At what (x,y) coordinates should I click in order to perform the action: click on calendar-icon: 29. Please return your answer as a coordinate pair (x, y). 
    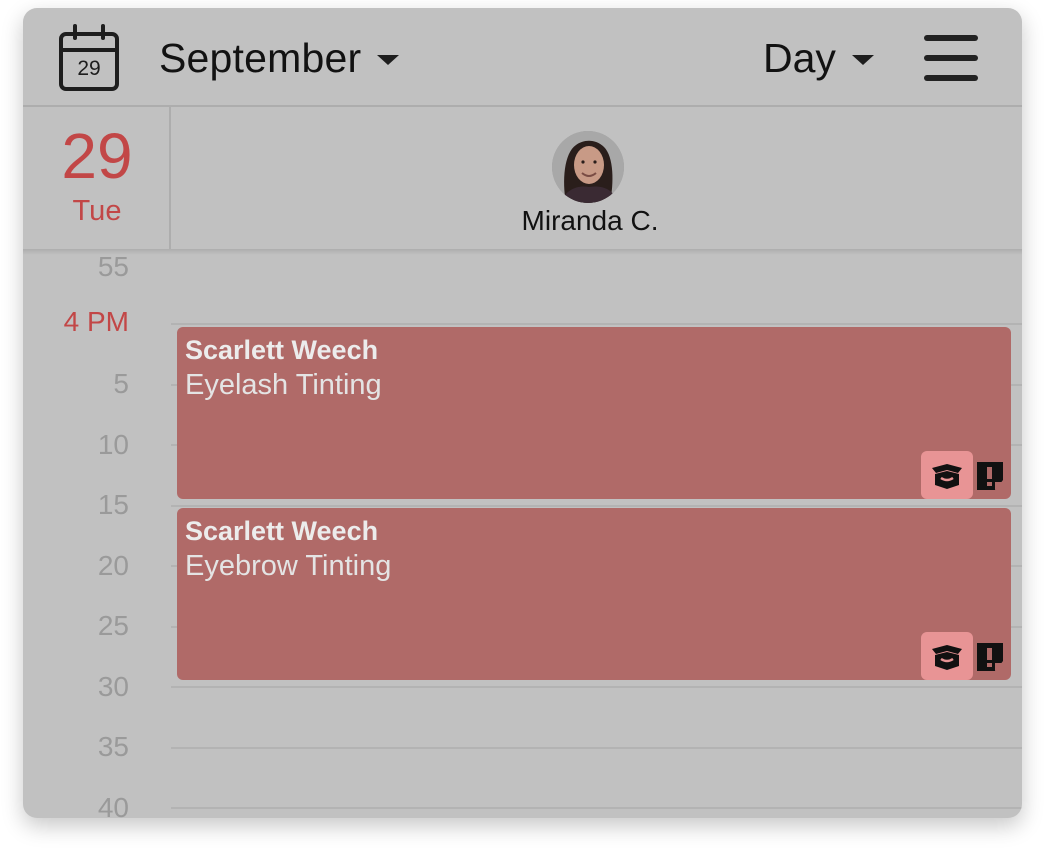
    Looking at the image, I should click on (89, 58).